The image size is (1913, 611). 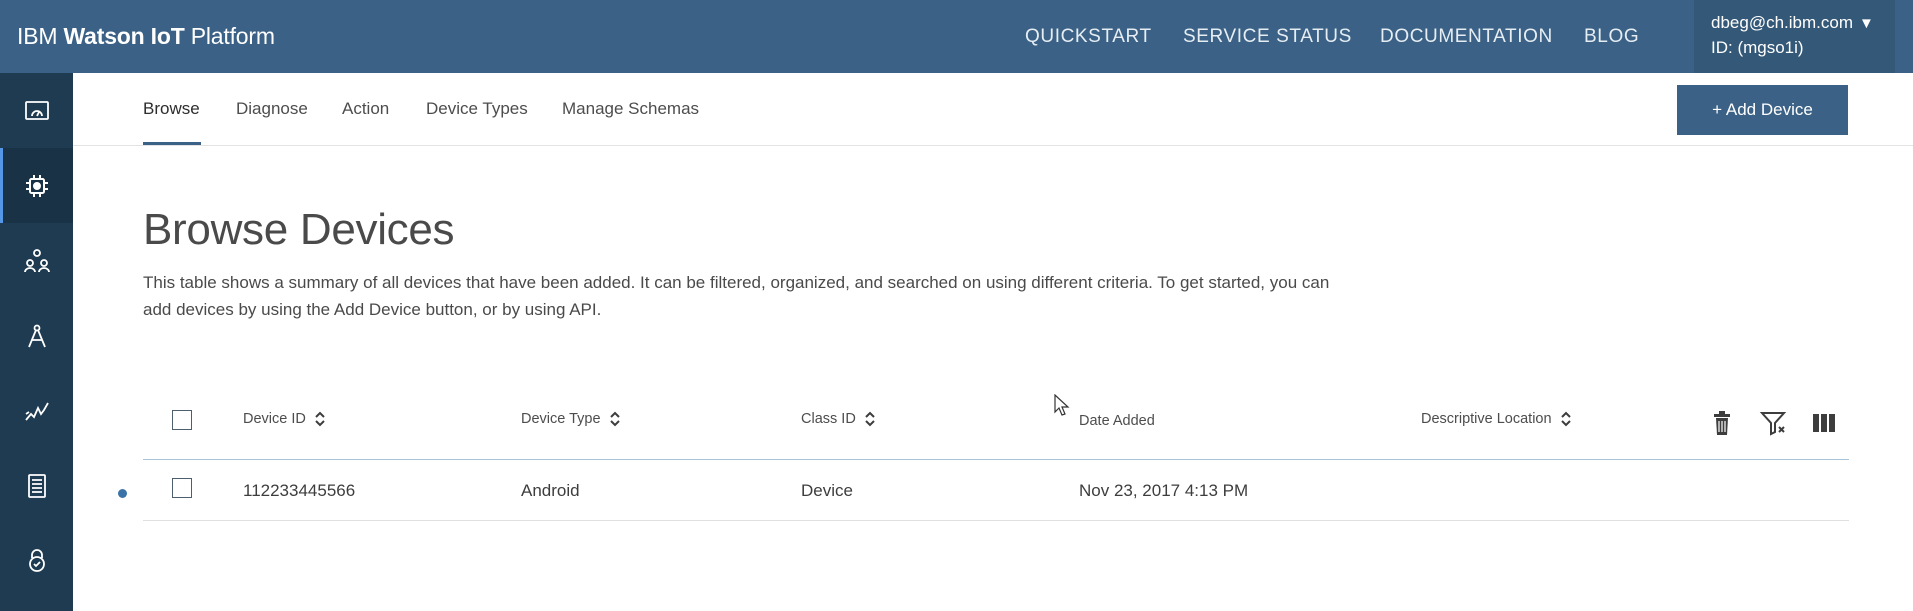 I want to click on table-header-divider, so click(x=996, y=459).